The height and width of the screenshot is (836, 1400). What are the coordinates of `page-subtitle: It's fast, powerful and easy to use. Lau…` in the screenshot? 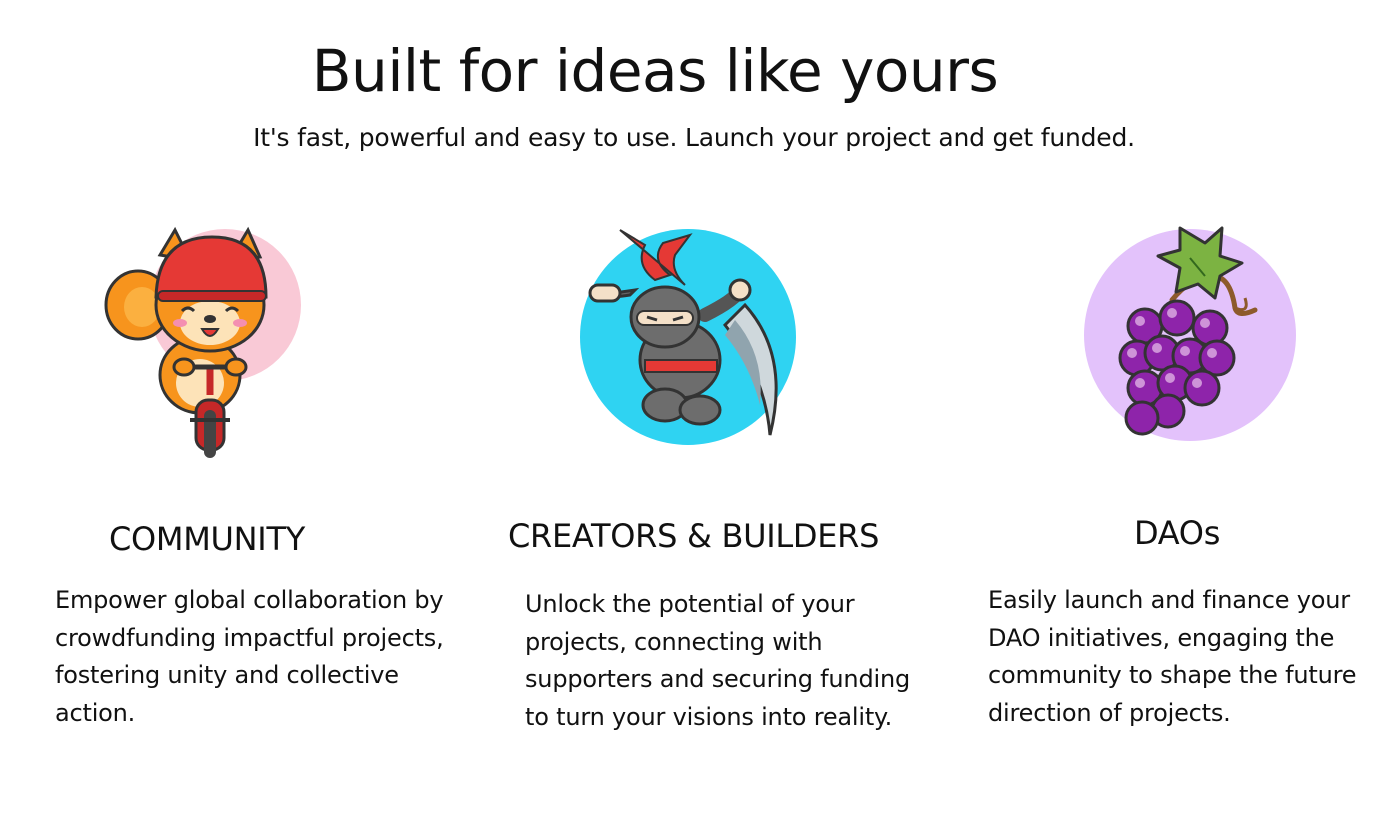 It's located at (694, 137).